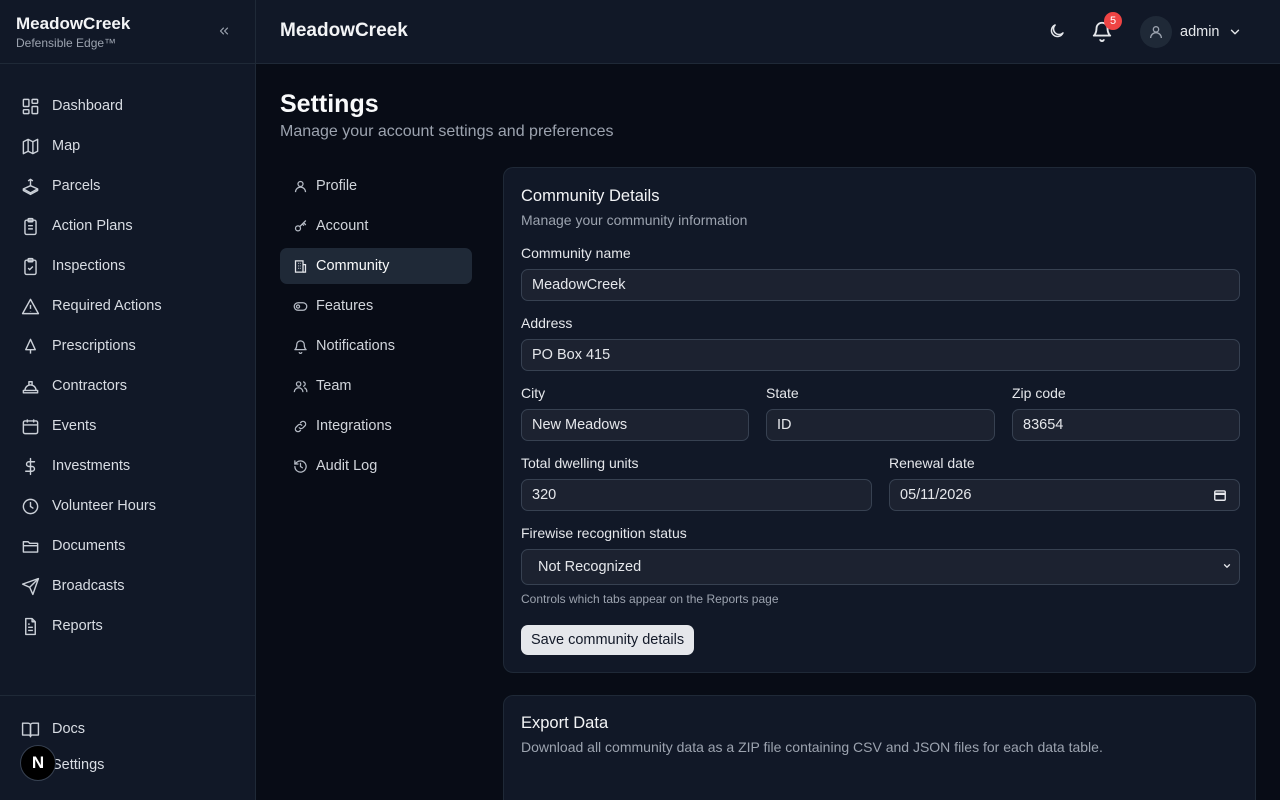  Describe the element at coordinates (300, 426) in the screenshot. I see `link-icon` at that location.